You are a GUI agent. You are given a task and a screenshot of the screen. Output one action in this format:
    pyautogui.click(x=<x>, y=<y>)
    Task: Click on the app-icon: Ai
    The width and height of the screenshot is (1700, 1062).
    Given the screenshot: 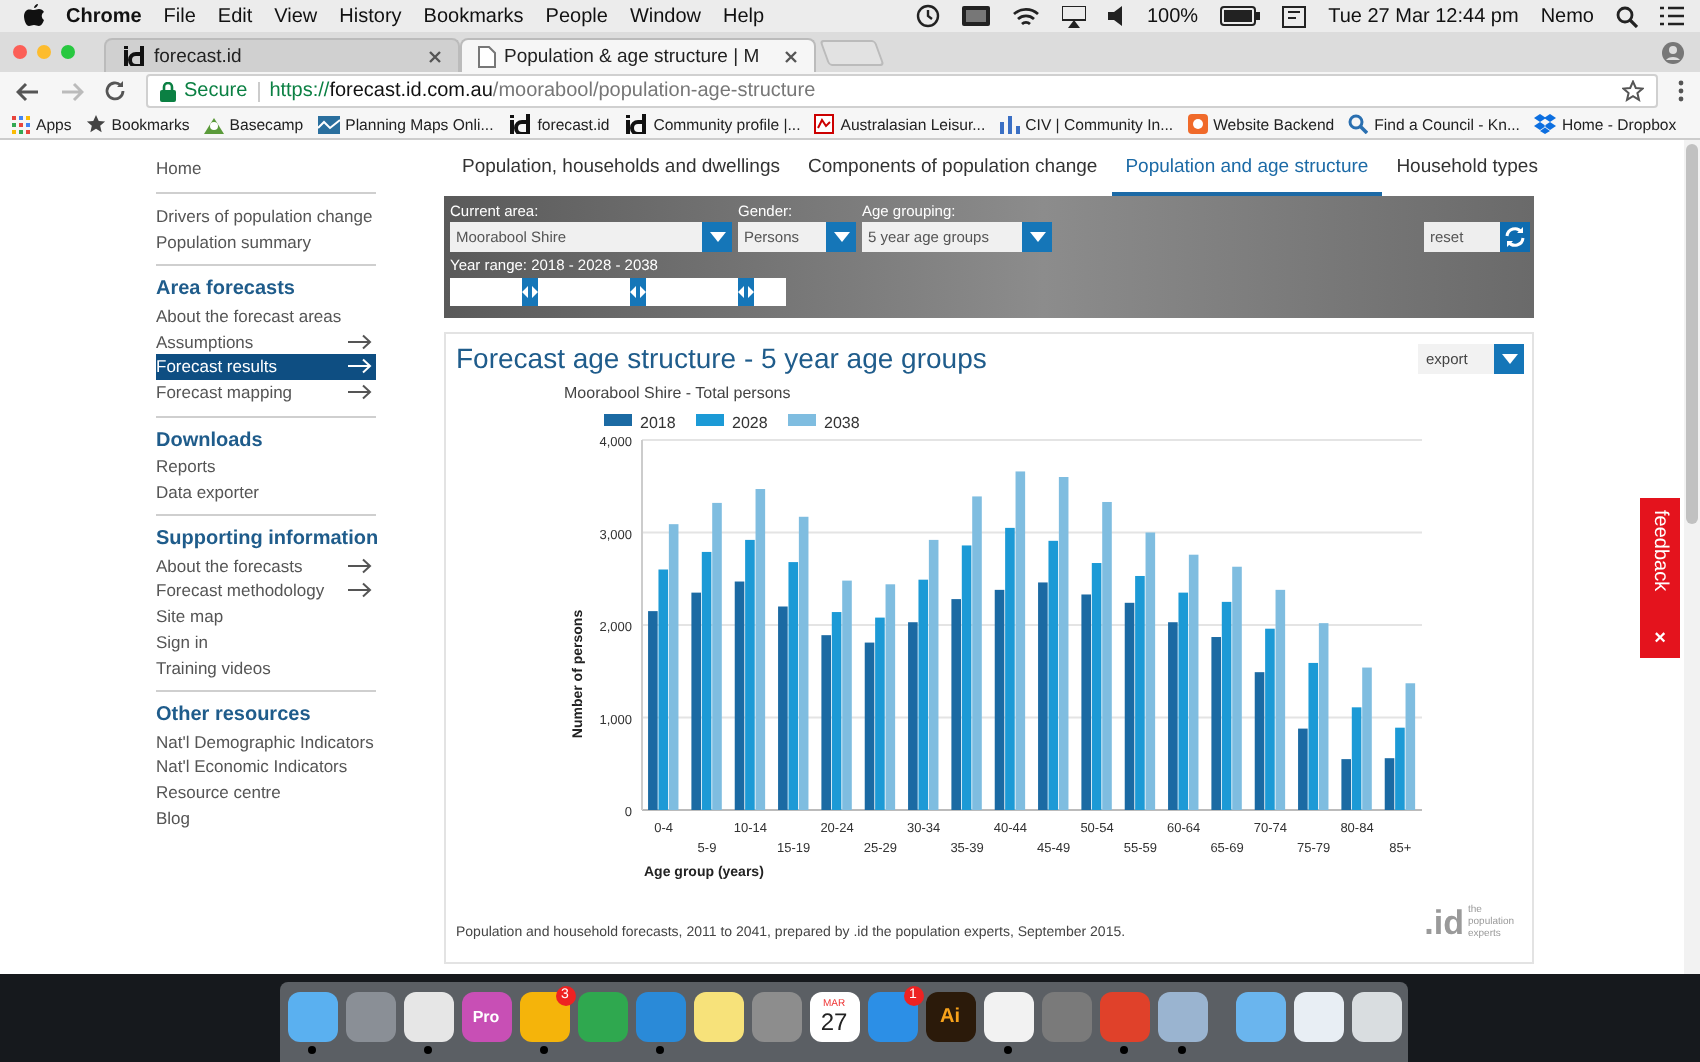 What is the action you would take?
    pyautogui.click(x=950, y=1016)
    